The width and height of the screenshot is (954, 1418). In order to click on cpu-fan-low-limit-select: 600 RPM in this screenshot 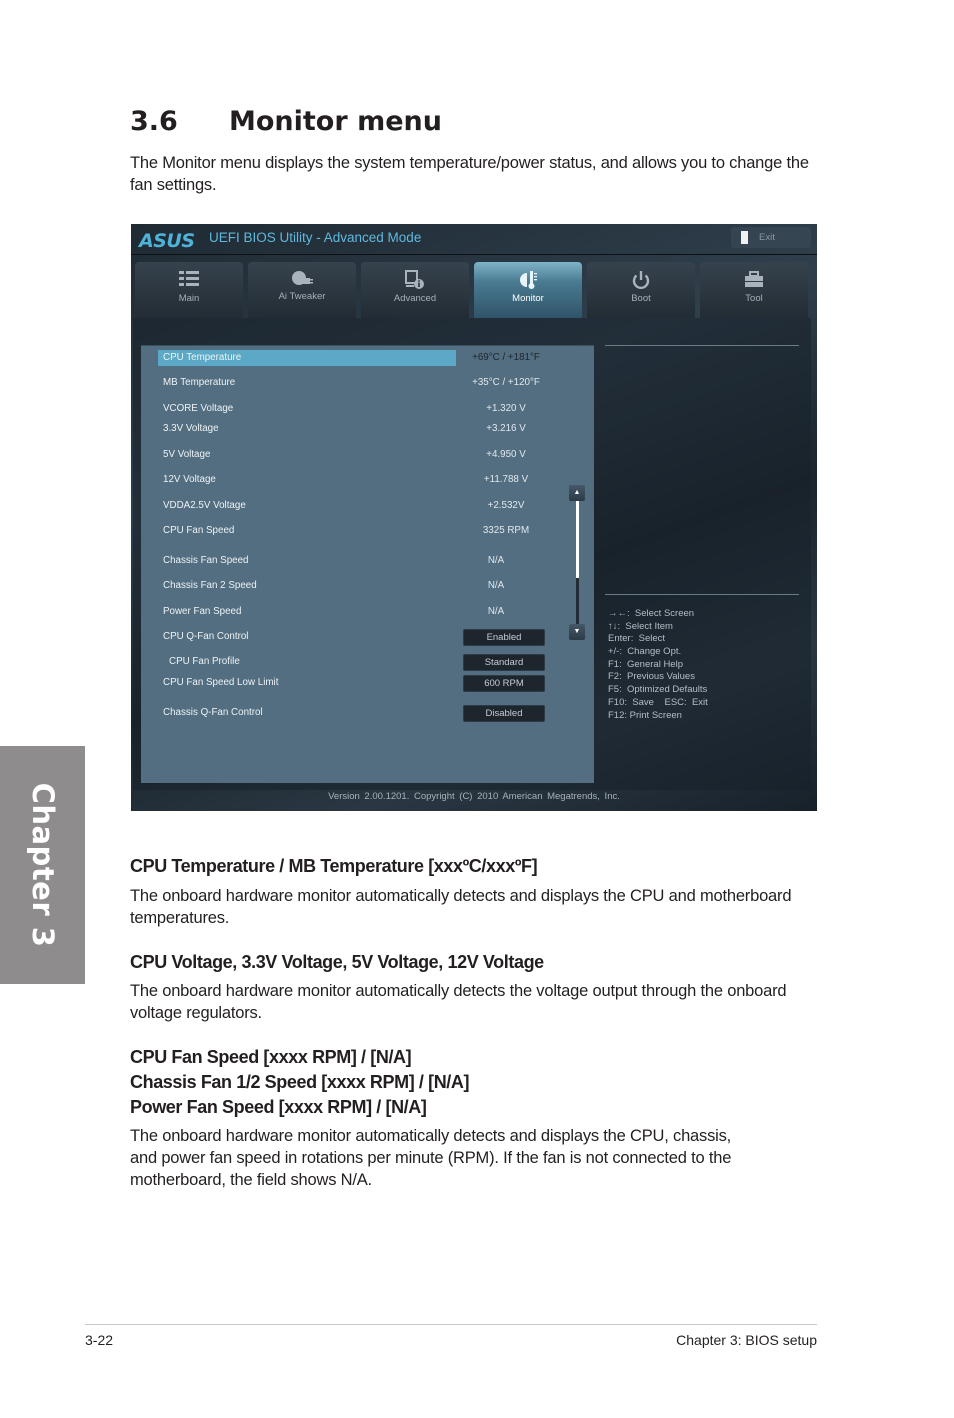, I will do `click(504, 683)`.